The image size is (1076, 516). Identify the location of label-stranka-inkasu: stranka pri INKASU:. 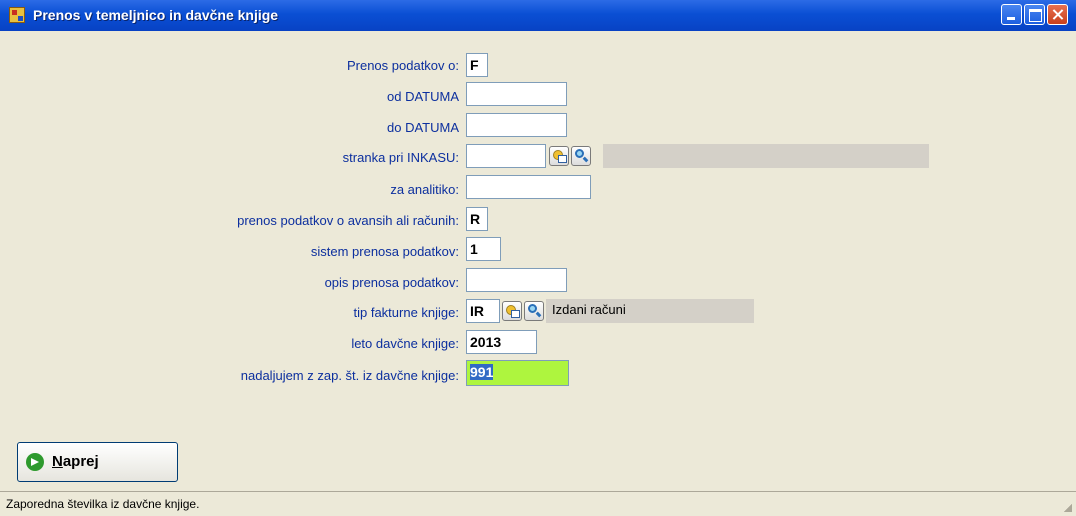
(400, 157).